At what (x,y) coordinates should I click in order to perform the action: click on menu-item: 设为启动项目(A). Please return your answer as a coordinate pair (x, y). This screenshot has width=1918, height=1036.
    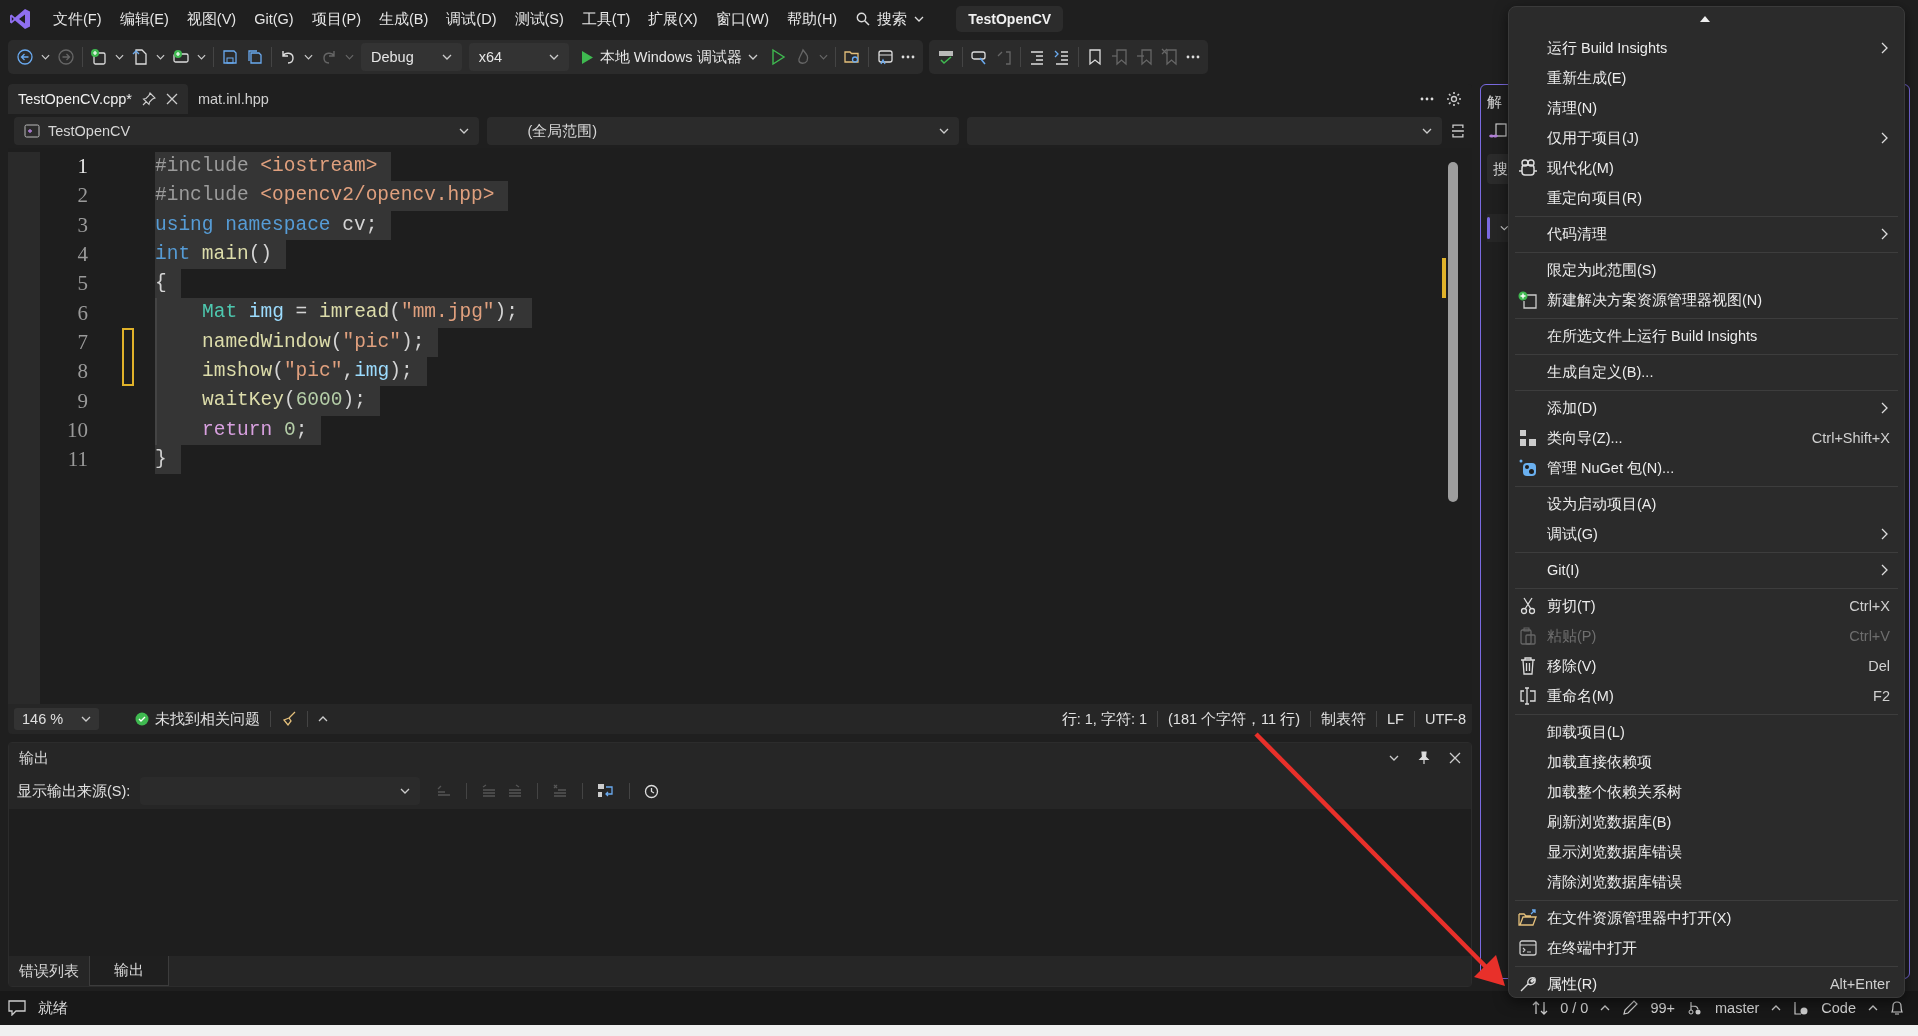
    Looking at the image, I should click on (1706, 504).